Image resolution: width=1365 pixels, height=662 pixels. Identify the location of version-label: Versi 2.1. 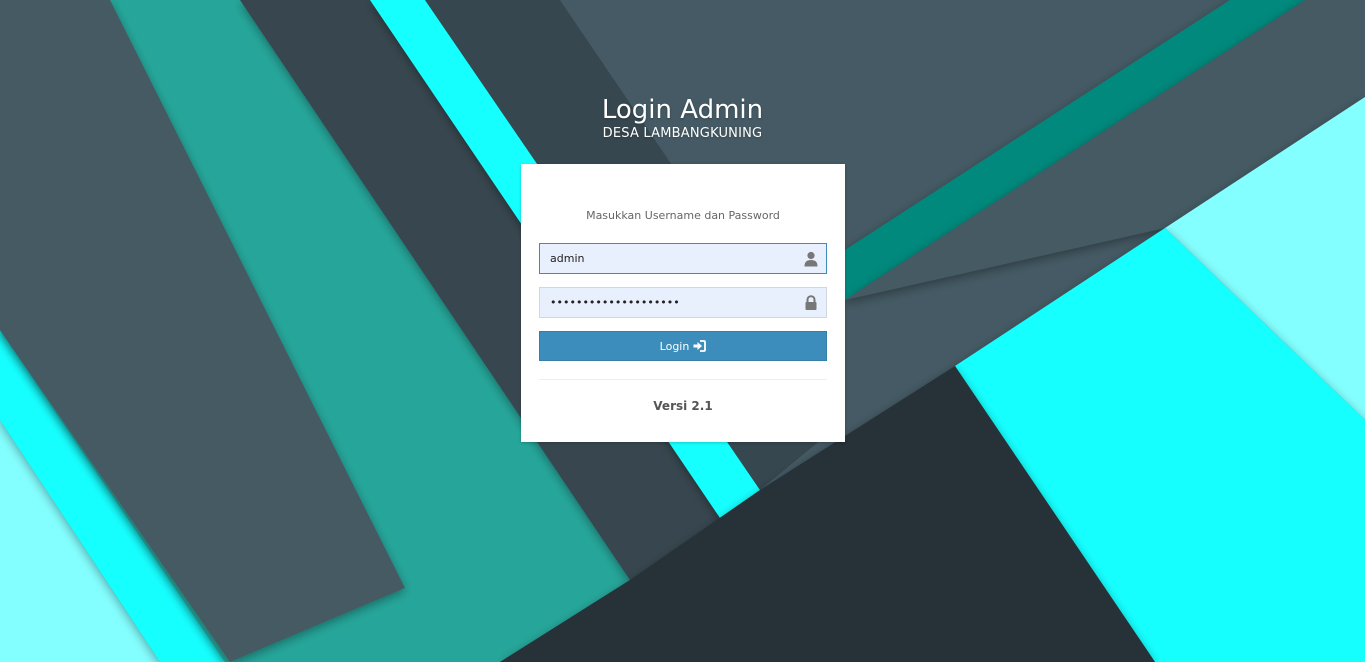
(683, 406).